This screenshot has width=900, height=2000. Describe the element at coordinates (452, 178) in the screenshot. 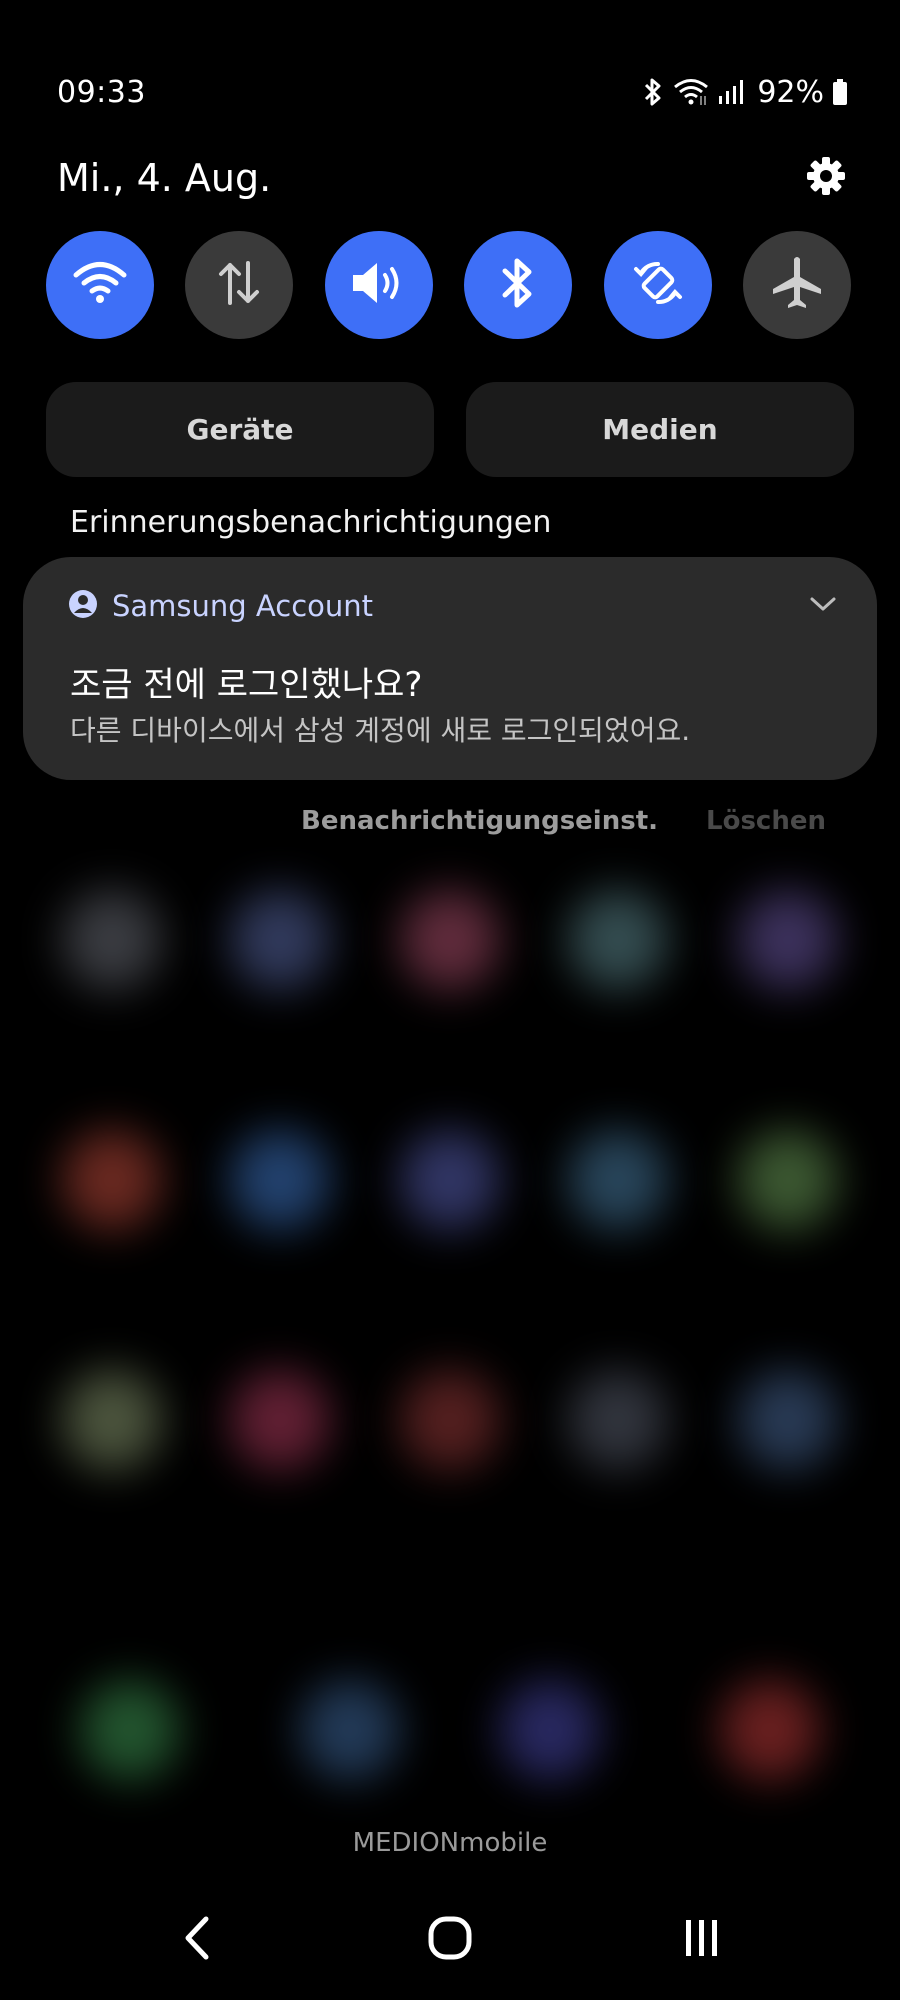

I see `header-row: Mi., 4. Aug.` at that location.